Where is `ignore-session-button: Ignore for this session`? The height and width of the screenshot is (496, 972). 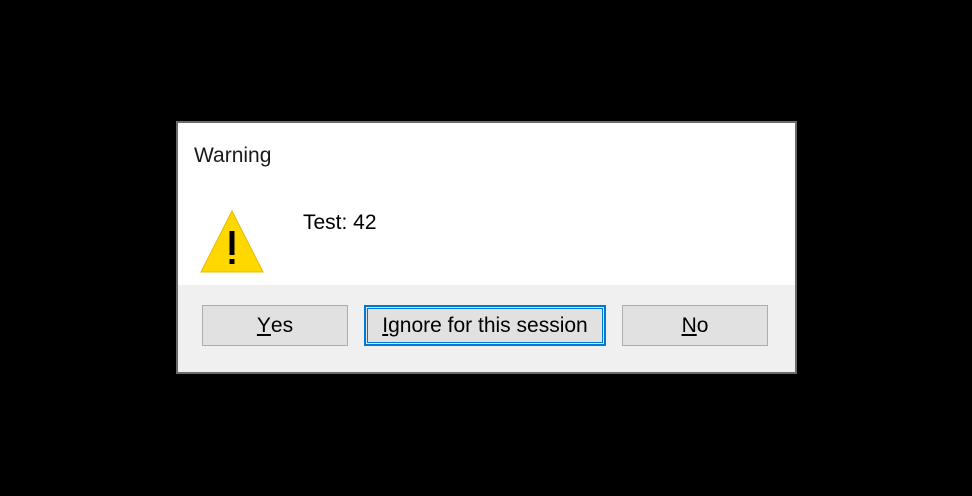 ignore-session-button: Ignore for this session is located at coordinates (485, 325).